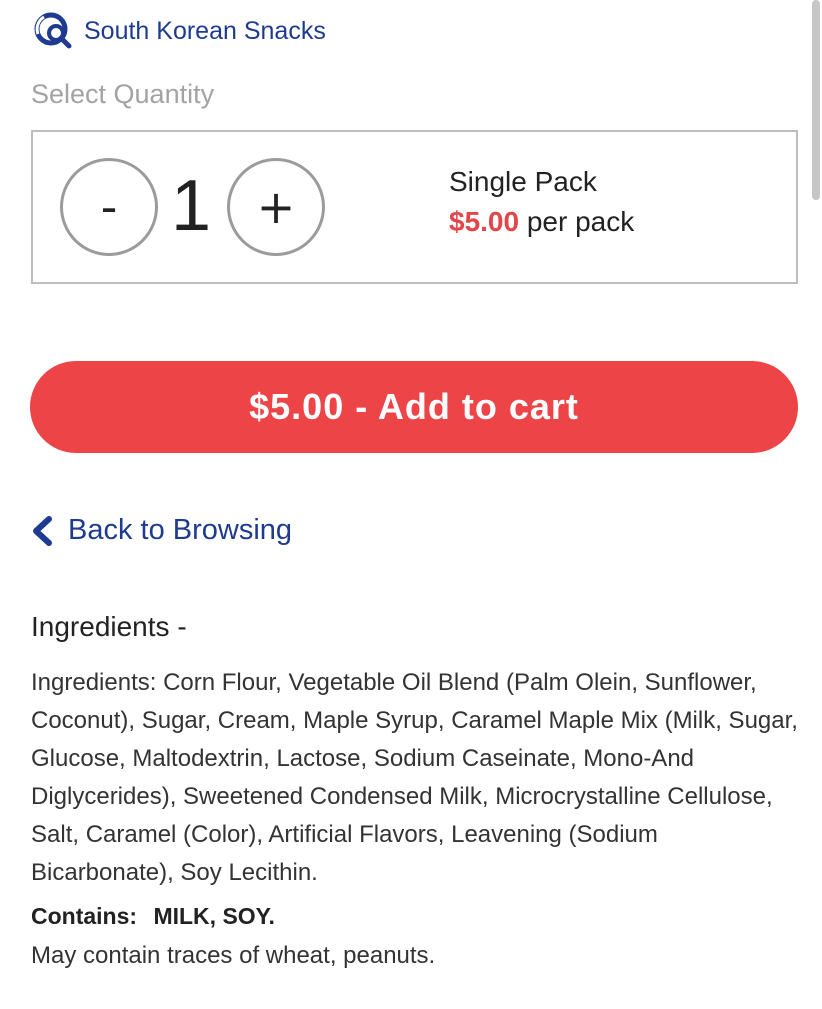  What do you see at coordinates (541, 202) in the screenshot?
I see `pack-info: Single Pack $5.00 per pack` at bounding box center [541, 202].